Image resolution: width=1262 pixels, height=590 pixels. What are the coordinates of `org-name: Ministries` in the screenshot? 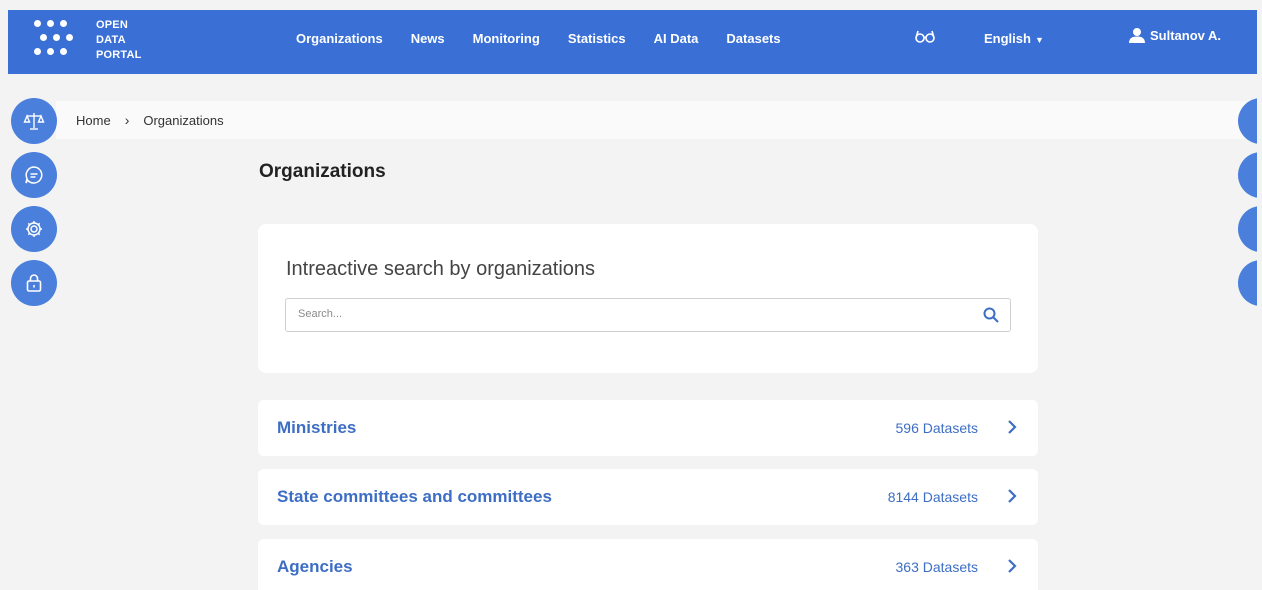 It's located at (317, 427).